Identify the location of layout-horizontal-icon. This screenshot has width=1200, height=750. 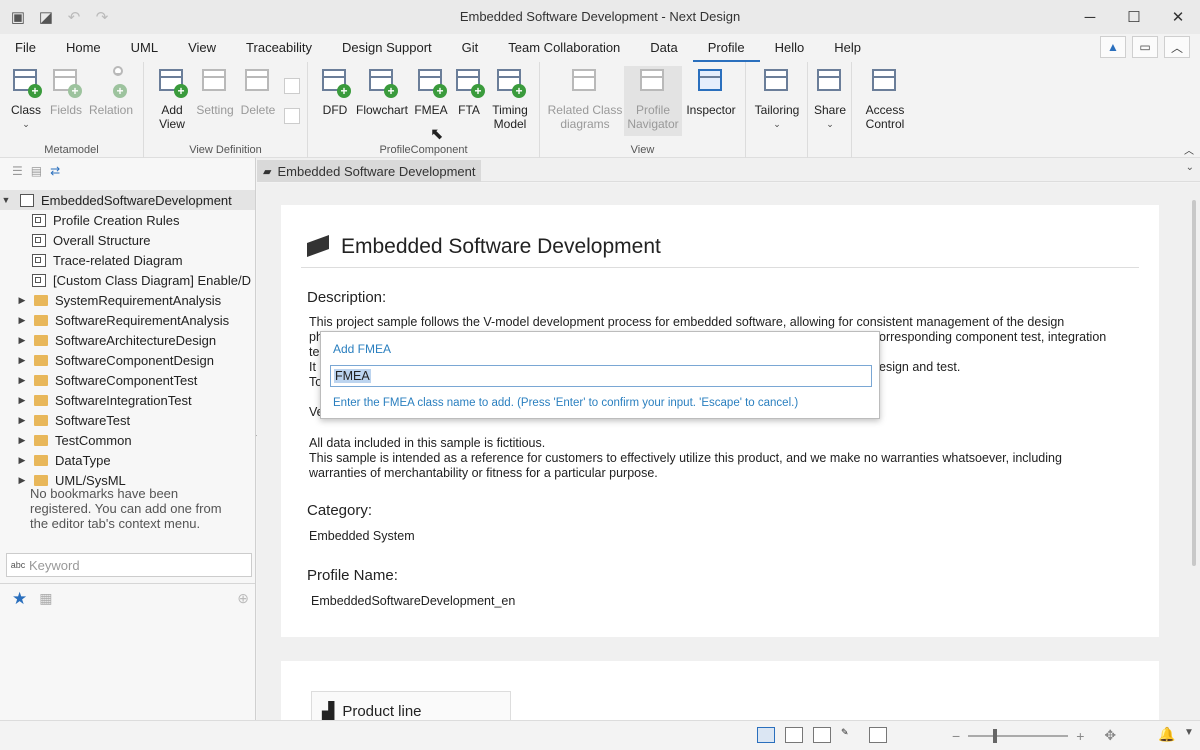
(794, 735).